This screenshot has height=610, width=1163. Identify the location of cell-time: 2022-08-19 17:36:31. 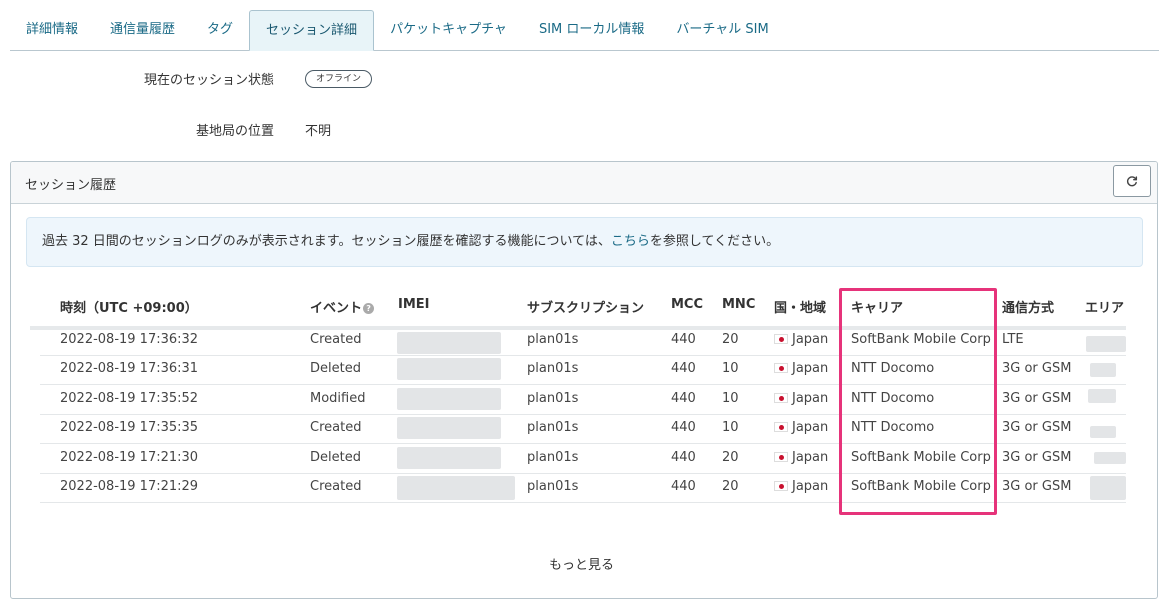
(129, 368).